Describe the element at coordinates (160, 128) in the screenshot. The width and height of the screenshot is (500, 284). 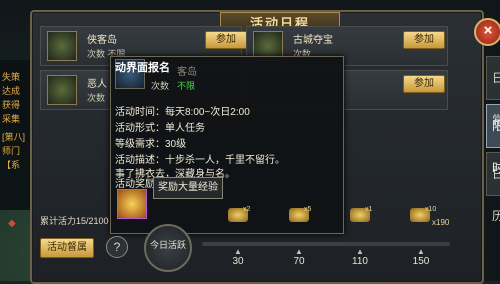
I see `activity-form: 活动形式：单人任务` at that location.